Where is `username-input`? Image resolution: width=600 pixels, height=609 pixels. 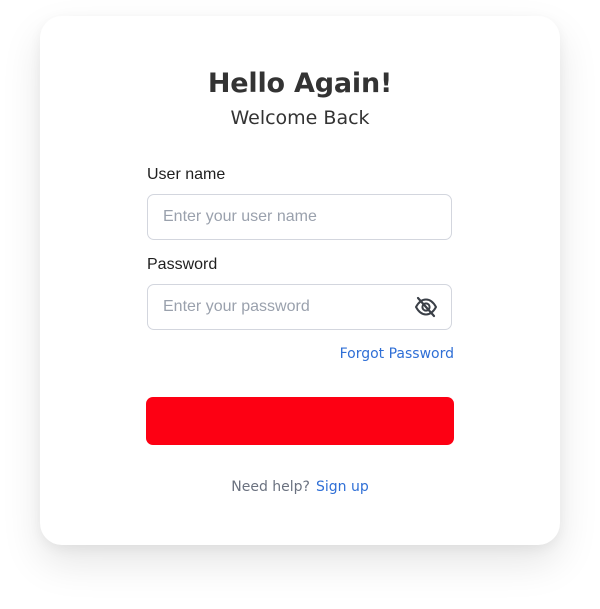
username-input is located at coordinates (283, 217).